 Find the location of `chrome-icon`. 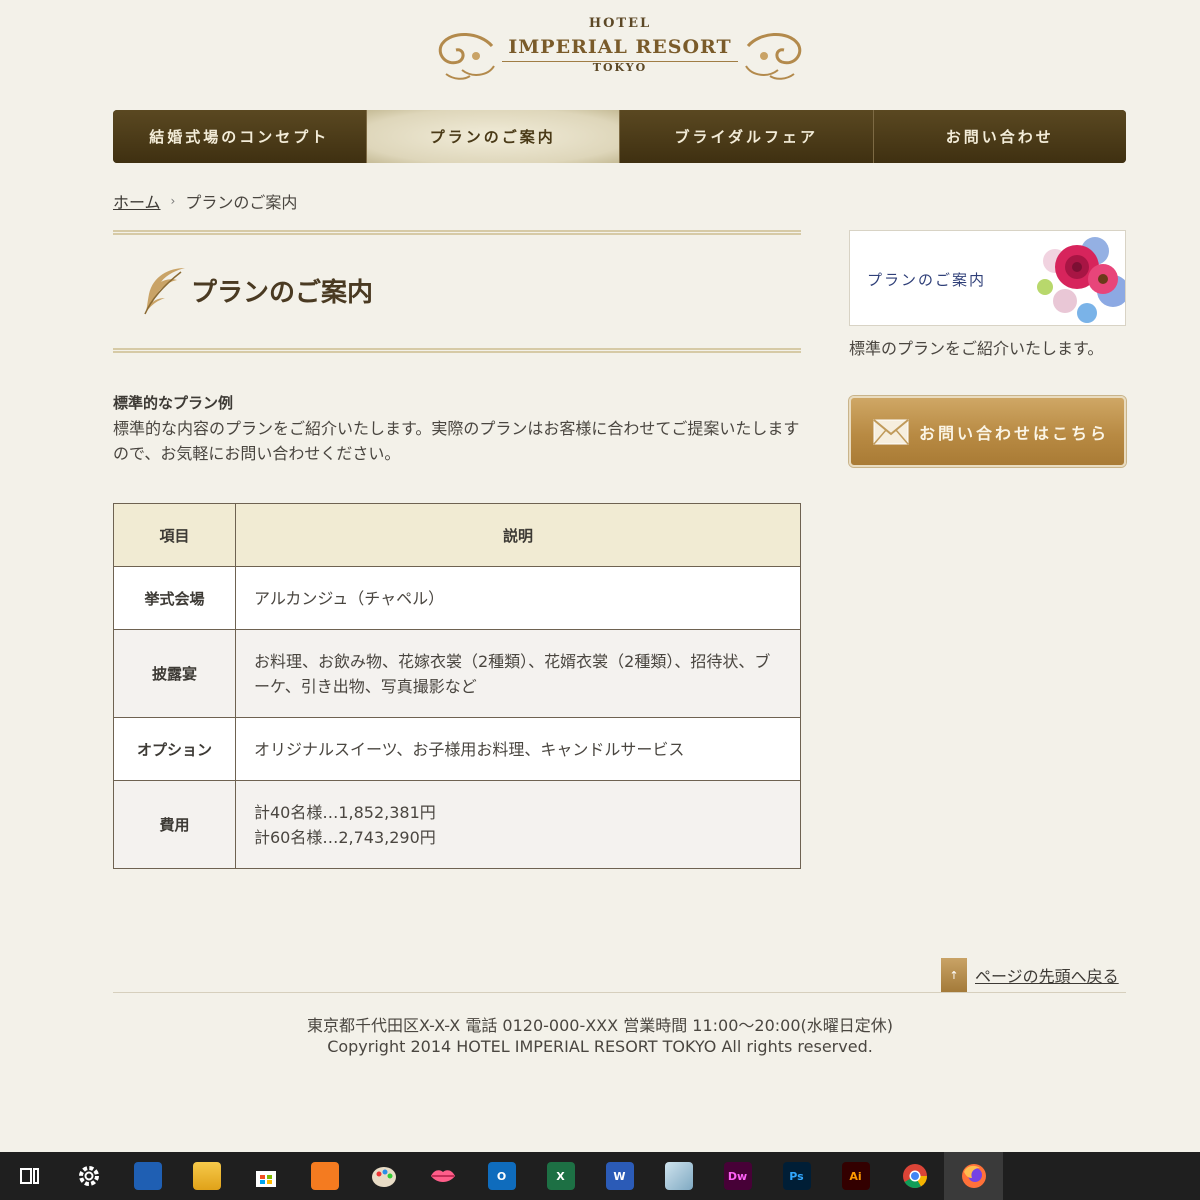

chrome-icon is located at coordinates (914, 1176).